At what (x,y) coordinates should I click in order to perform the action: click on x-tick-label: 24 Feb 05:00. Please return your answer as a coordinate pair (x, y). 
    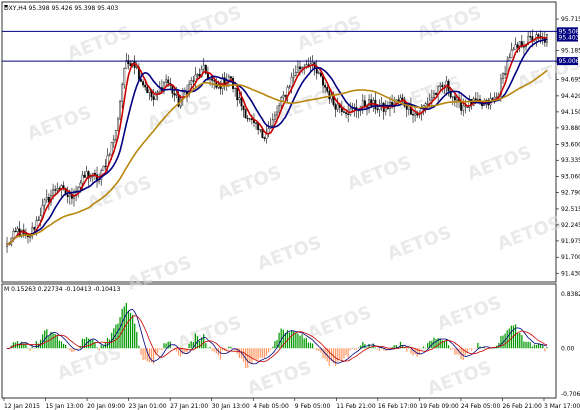
    Looking at the image, I should click on (481, 406).